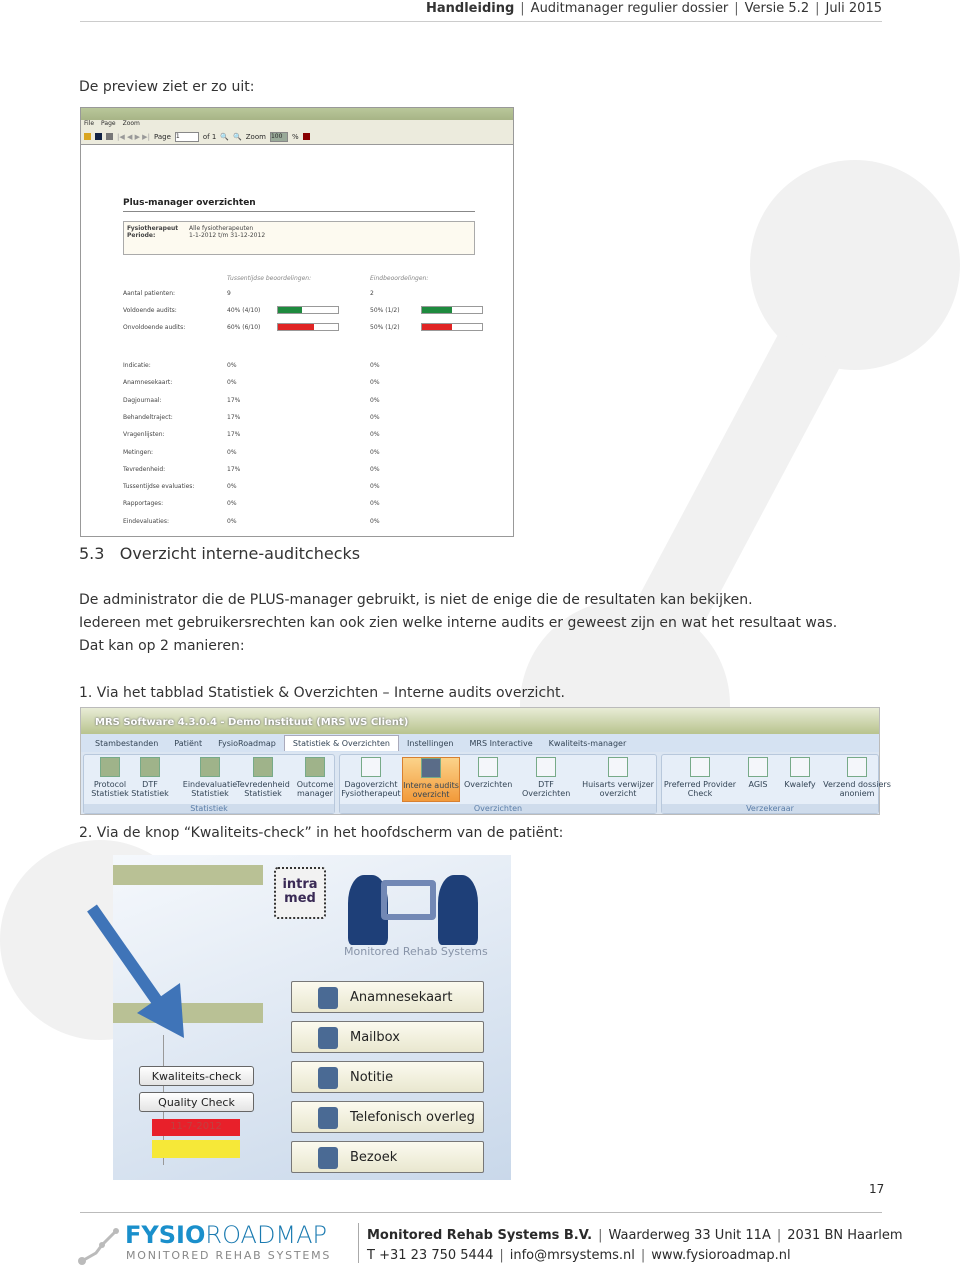 Image resolution: width=960 pixels, height=1265 pixels. Describe the element at coordinates (387, 1157) in the screenshot. I see `bezoek-button: Bezoek` at that location.